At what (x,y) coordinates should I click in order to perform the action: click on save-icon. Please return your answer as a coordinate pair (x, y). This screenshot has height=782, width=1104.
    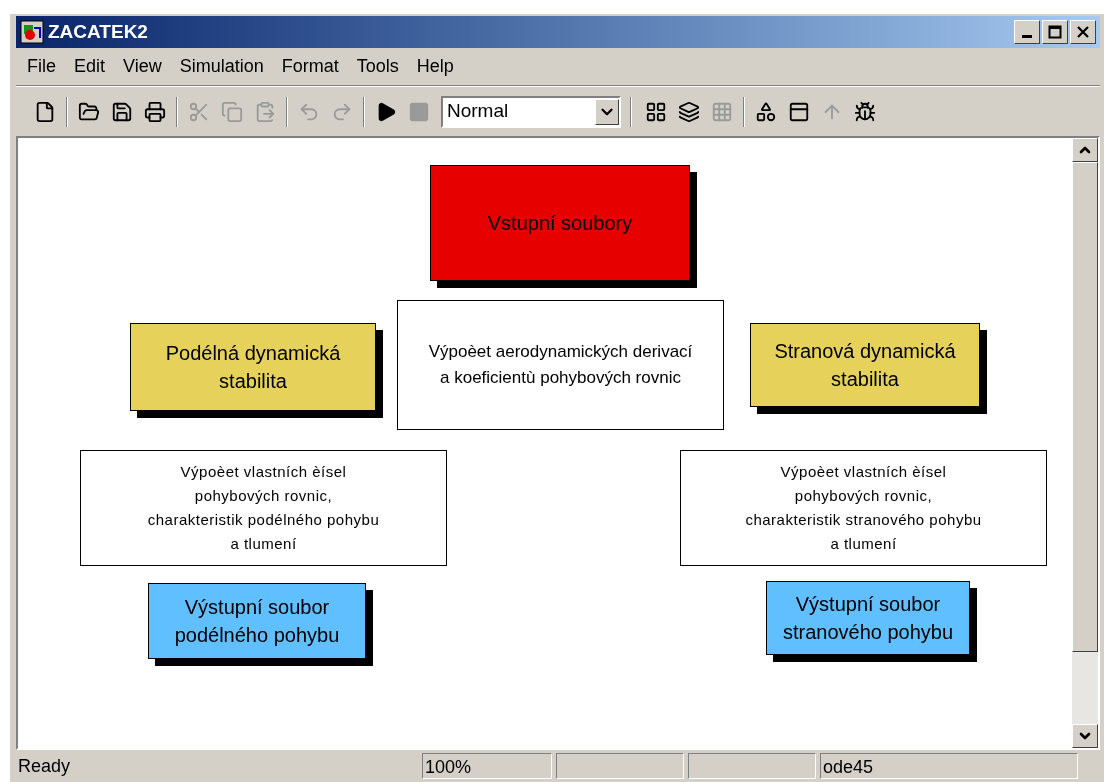
    Looking at the image, I should click on (122, 111).